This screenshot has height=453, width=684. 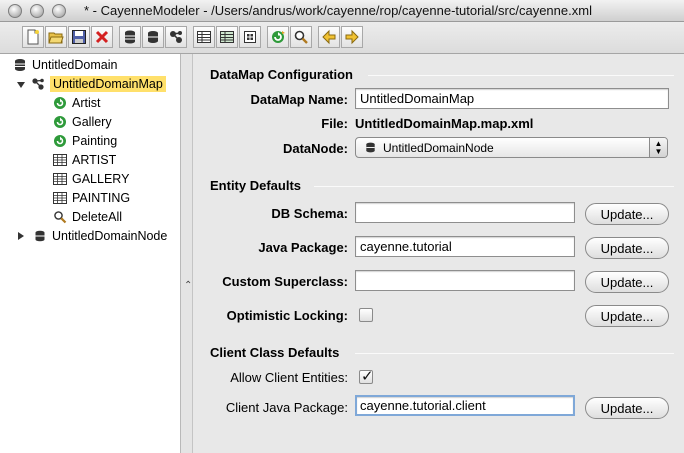 I want to click on tree-node-label: ARTIST, so click(x=94, y=160).